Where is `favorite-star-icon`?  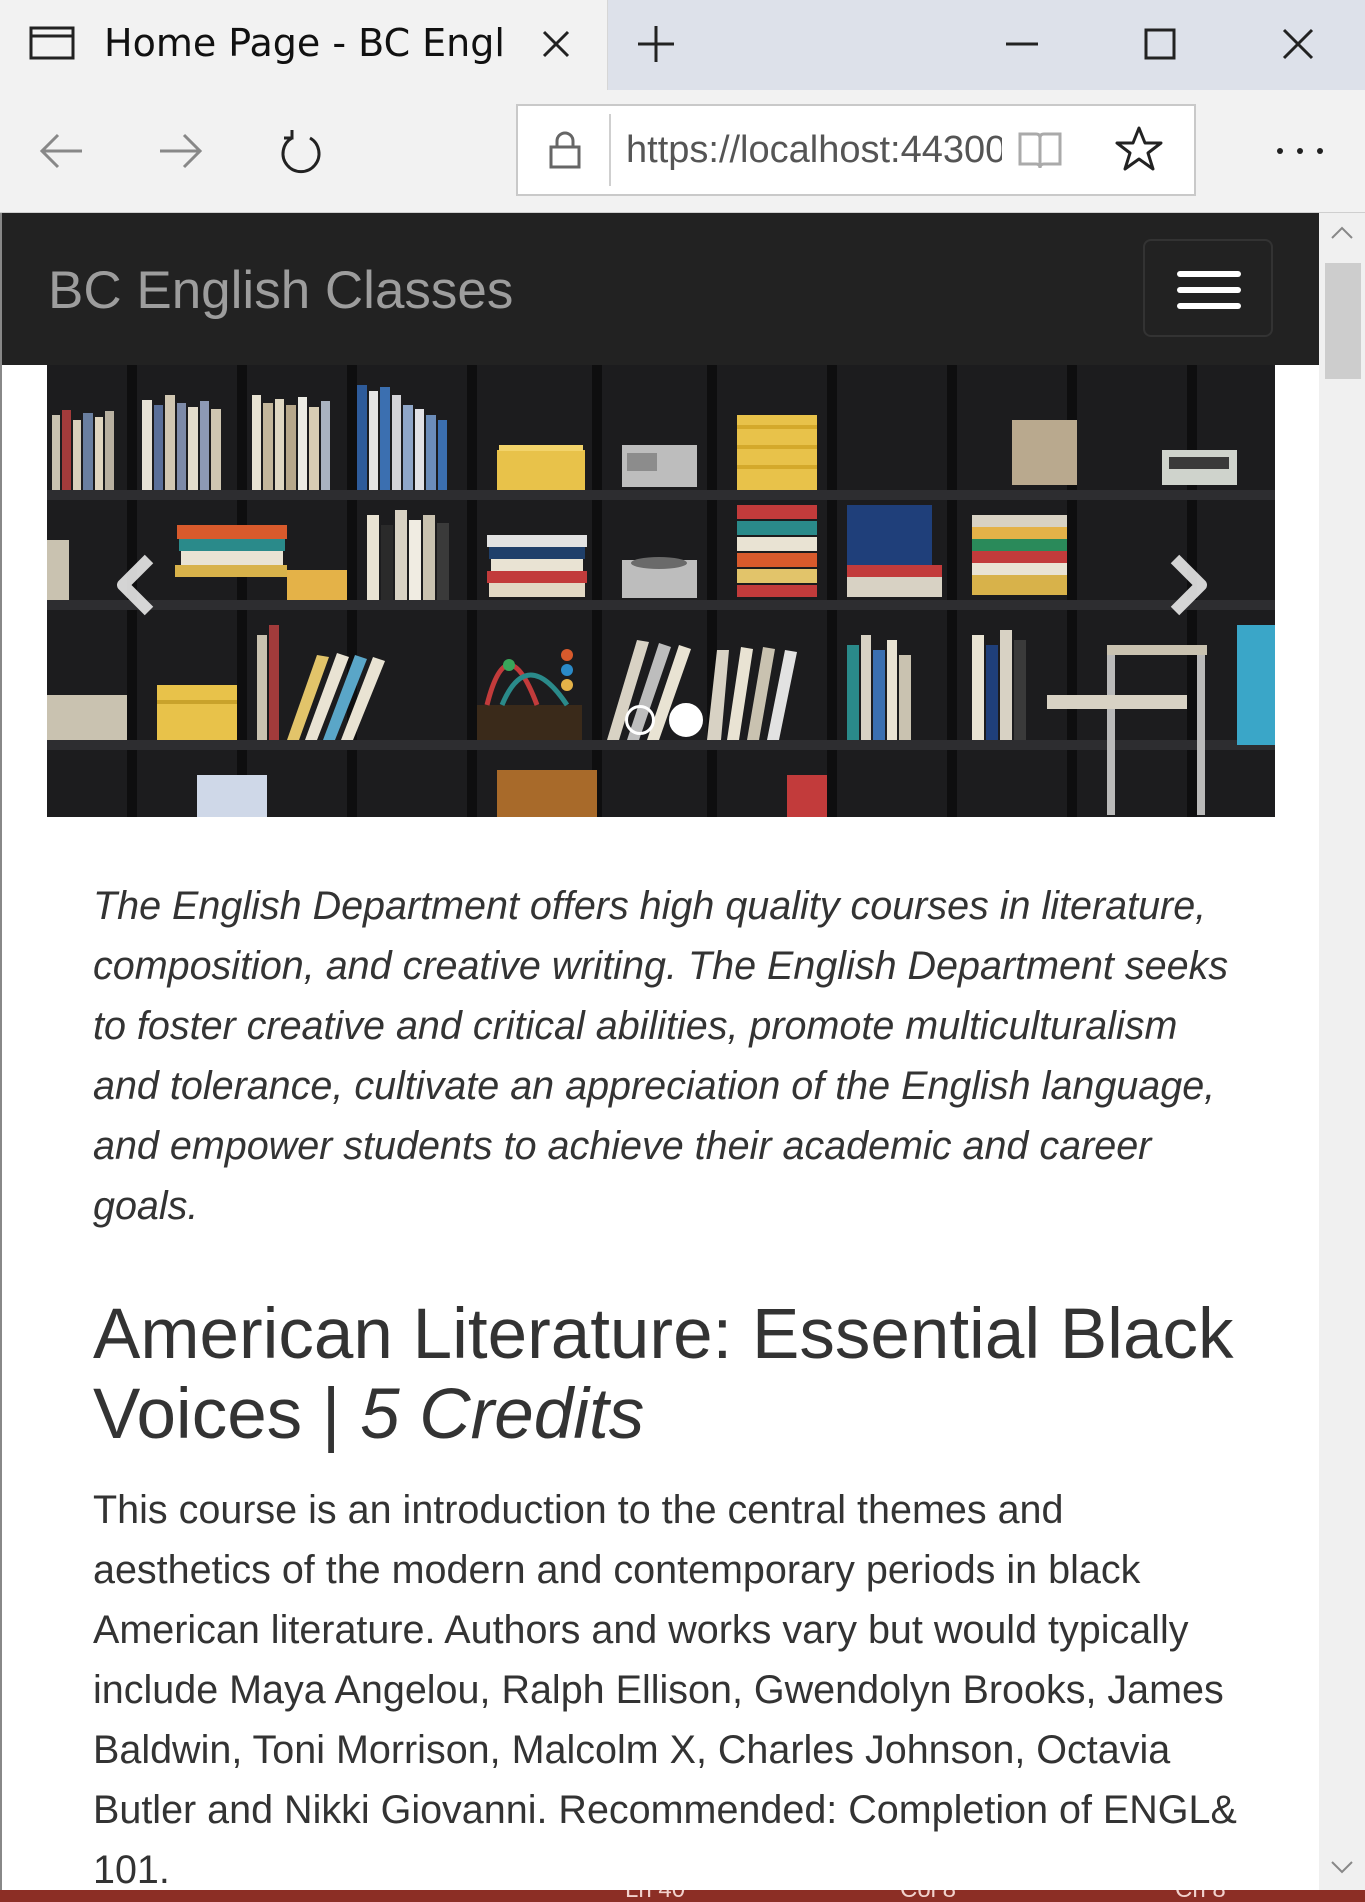
favorite-star-icon is located at coordinates (1139, 149).